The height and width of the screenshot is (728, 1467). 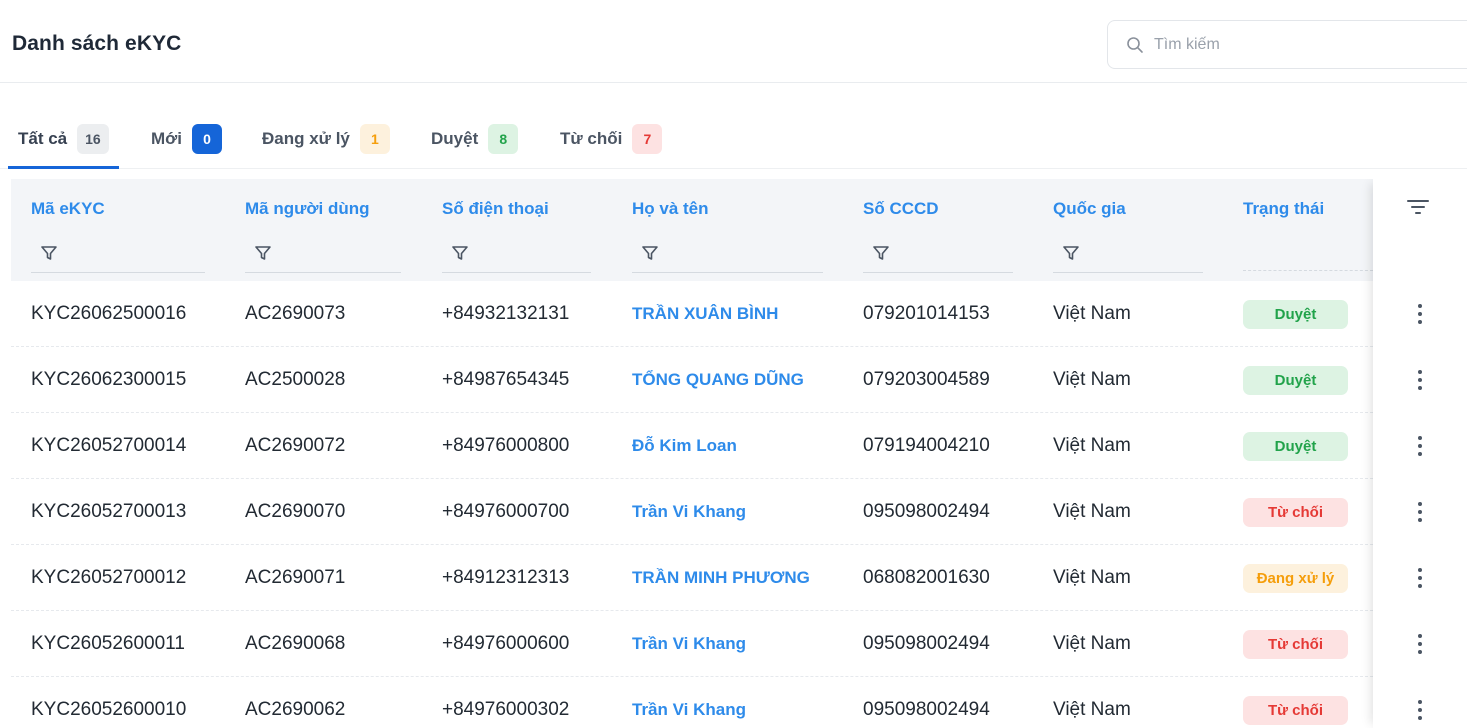 I want to click on id-card-cell: 095098002494, so click(x=926, y=709).